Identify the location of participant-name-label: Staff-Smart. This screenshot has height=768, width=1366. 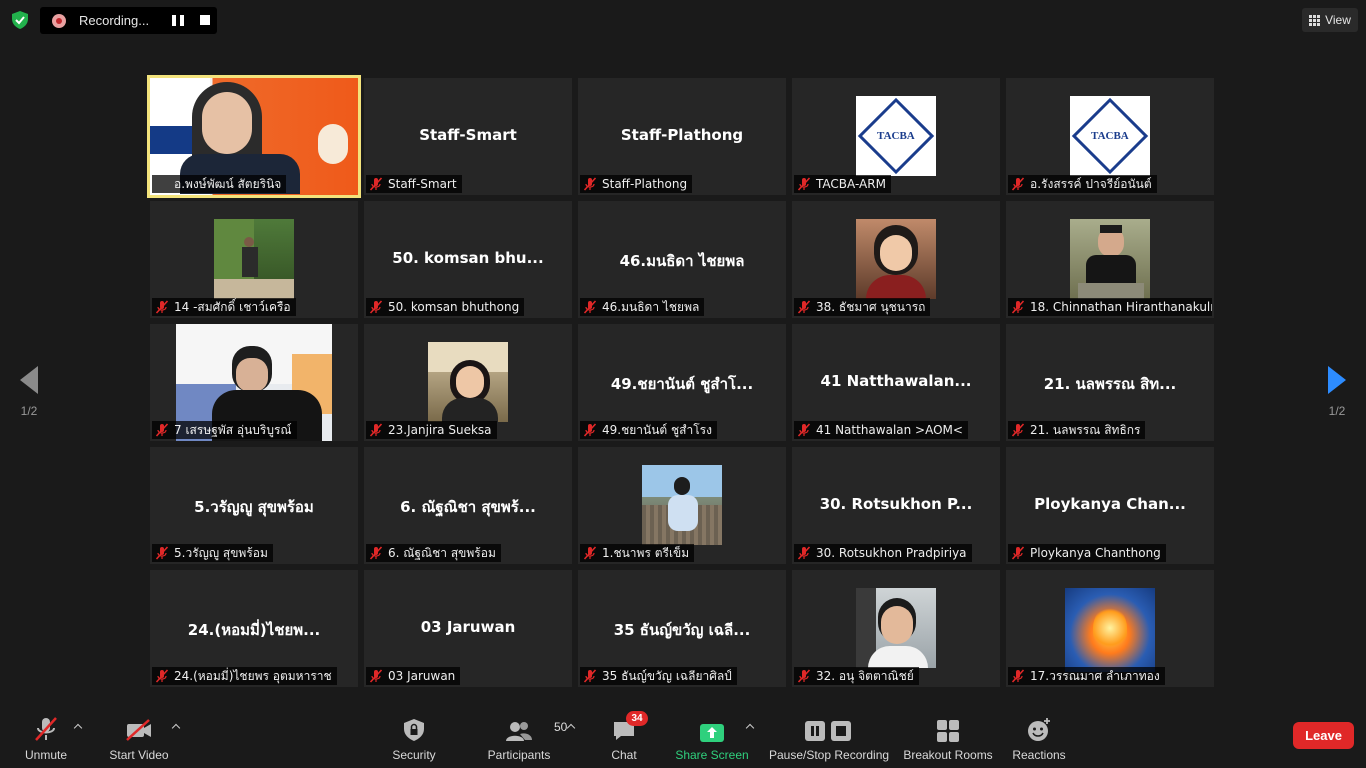
(414, 184).